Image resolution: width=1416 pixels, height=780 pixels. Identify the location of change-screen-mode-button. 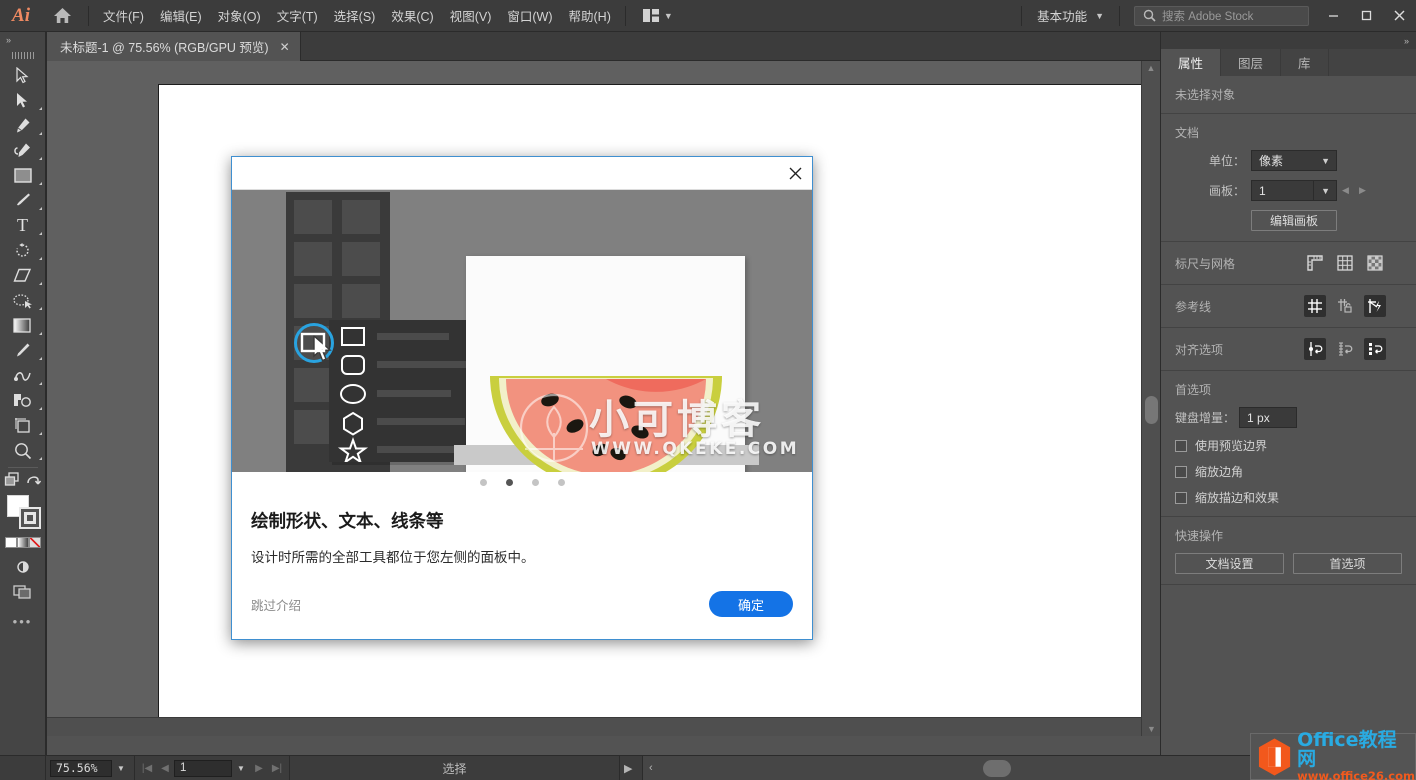
(12, 481).